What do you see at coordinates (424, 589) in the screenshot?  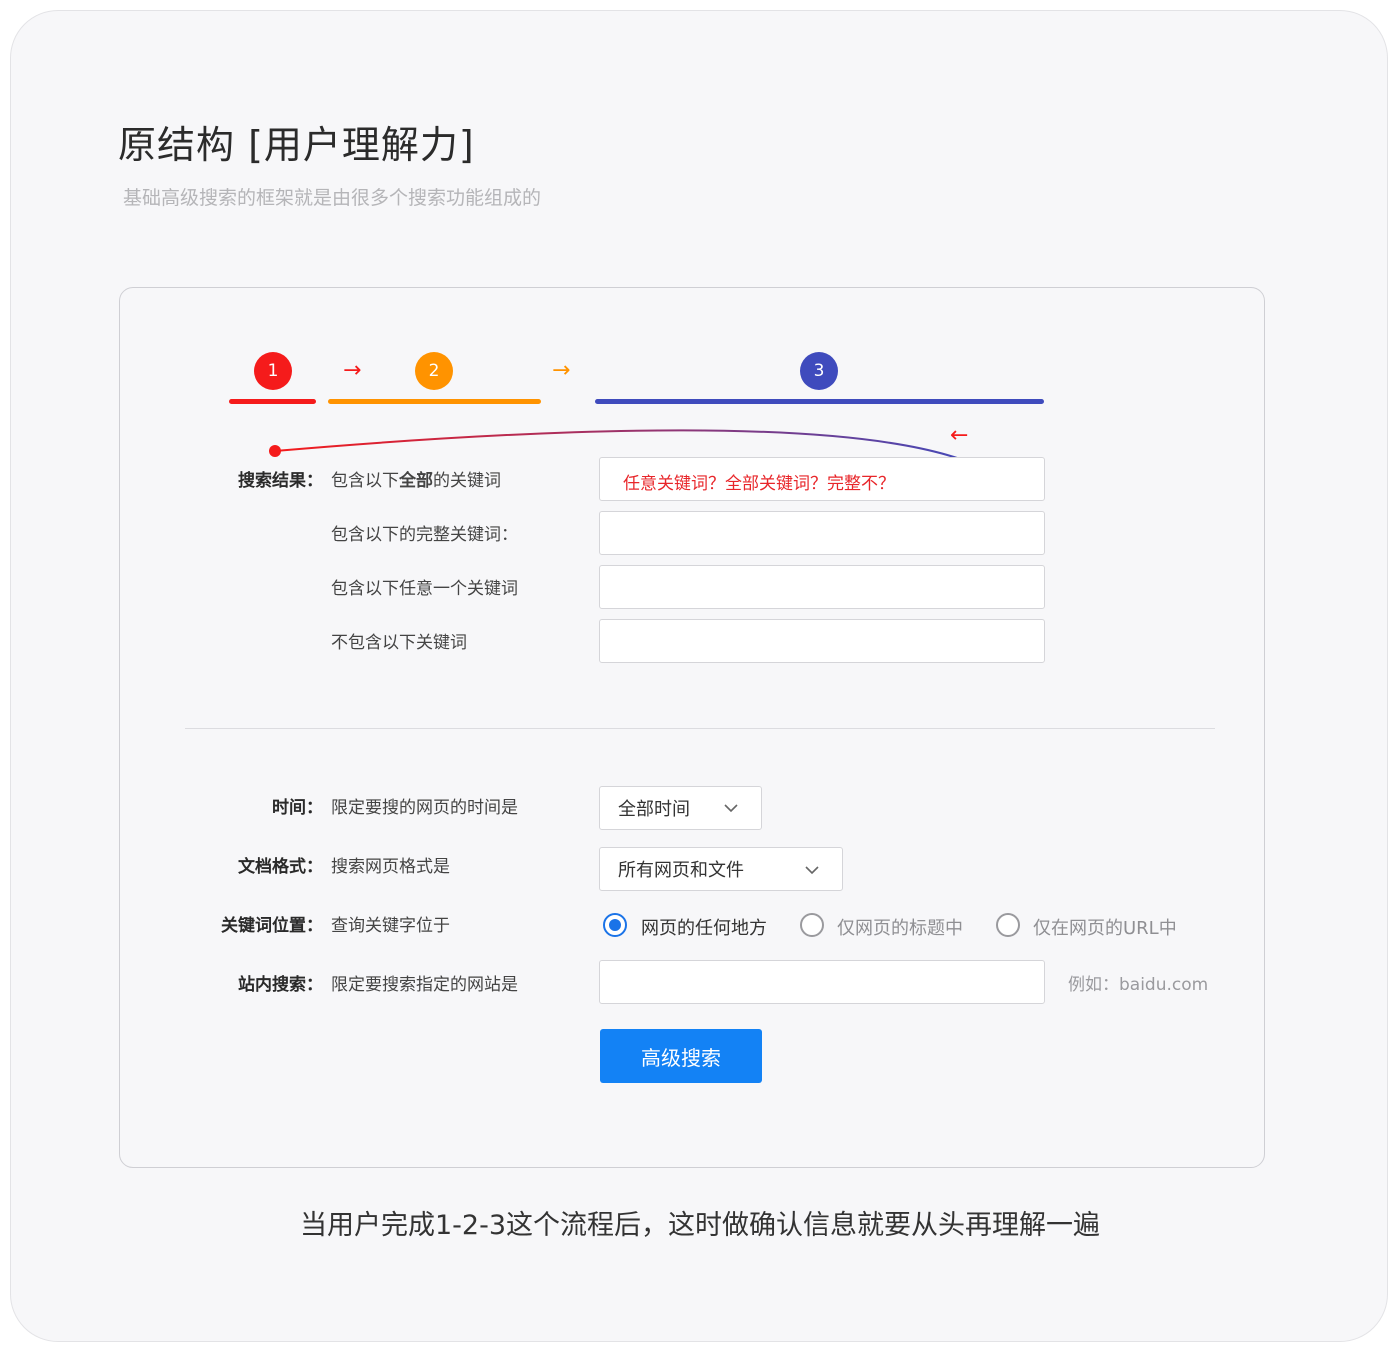 I see `any-keyword-label: 包含以下任意一个关键词` at bounding box center [424, 589].